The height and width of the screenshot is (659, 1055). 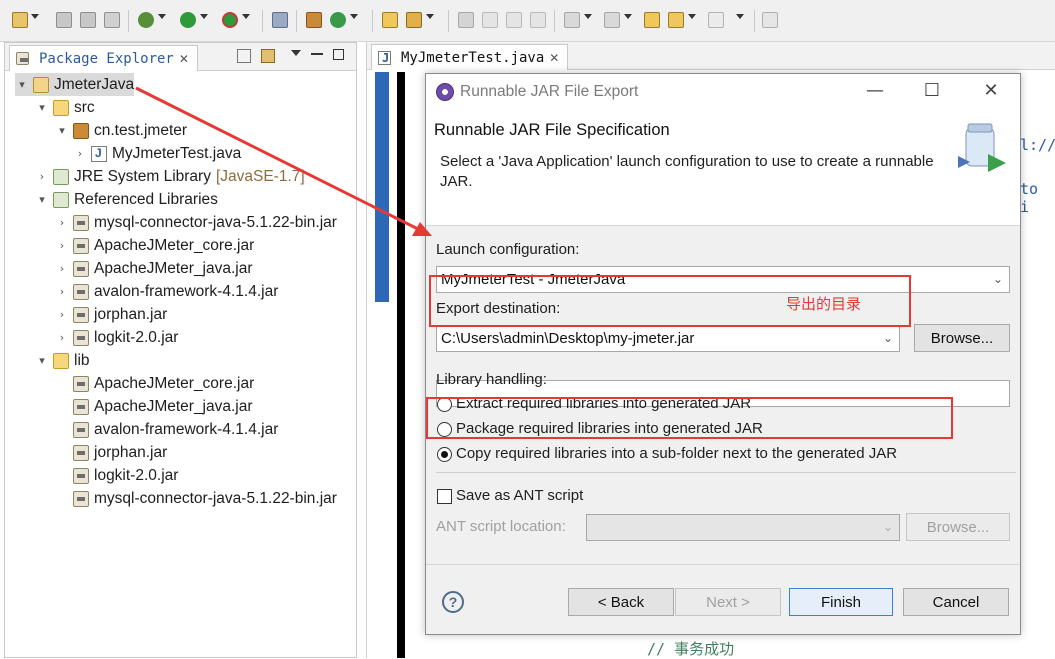 I want to click on tree-item-java-file: › MyJmeterTest.java, so click(x=157, y=153).